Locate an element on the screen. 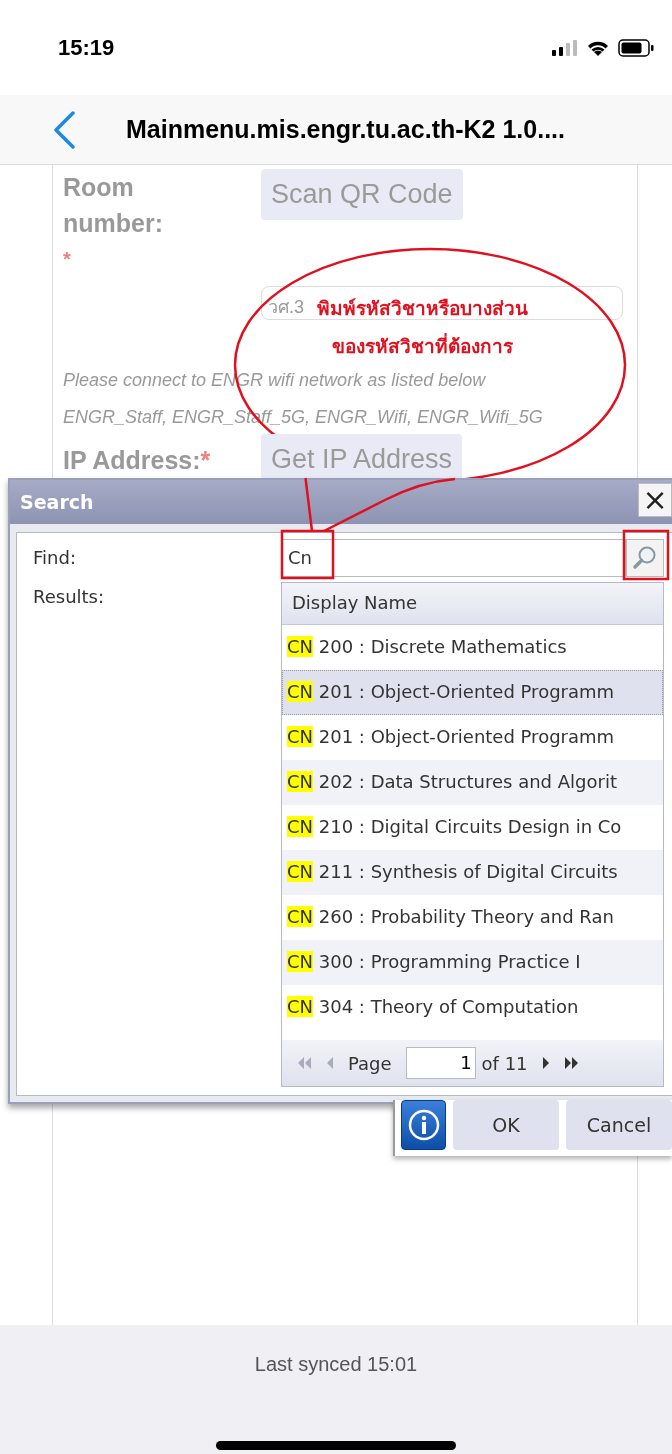 This screenshot has width=672, height=1454. result-row: CN 200 : Discrete Mathematics is located at coordinates (472, 647).